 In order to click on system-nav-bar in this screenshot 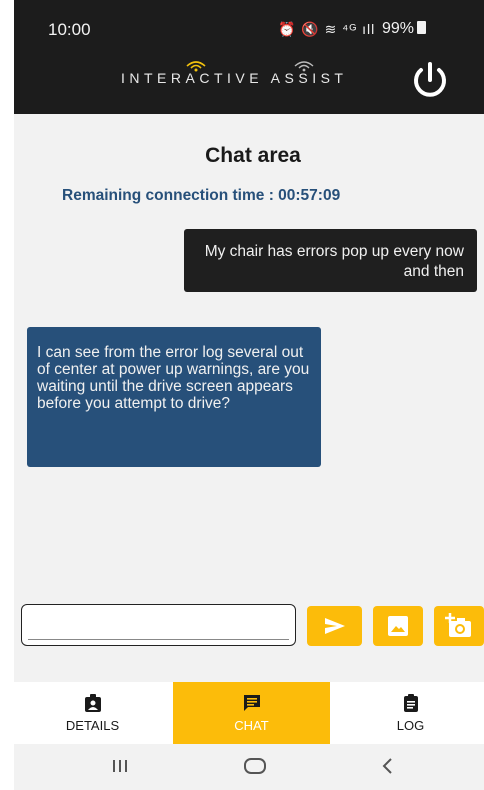, I will do `click(249, 767)`.